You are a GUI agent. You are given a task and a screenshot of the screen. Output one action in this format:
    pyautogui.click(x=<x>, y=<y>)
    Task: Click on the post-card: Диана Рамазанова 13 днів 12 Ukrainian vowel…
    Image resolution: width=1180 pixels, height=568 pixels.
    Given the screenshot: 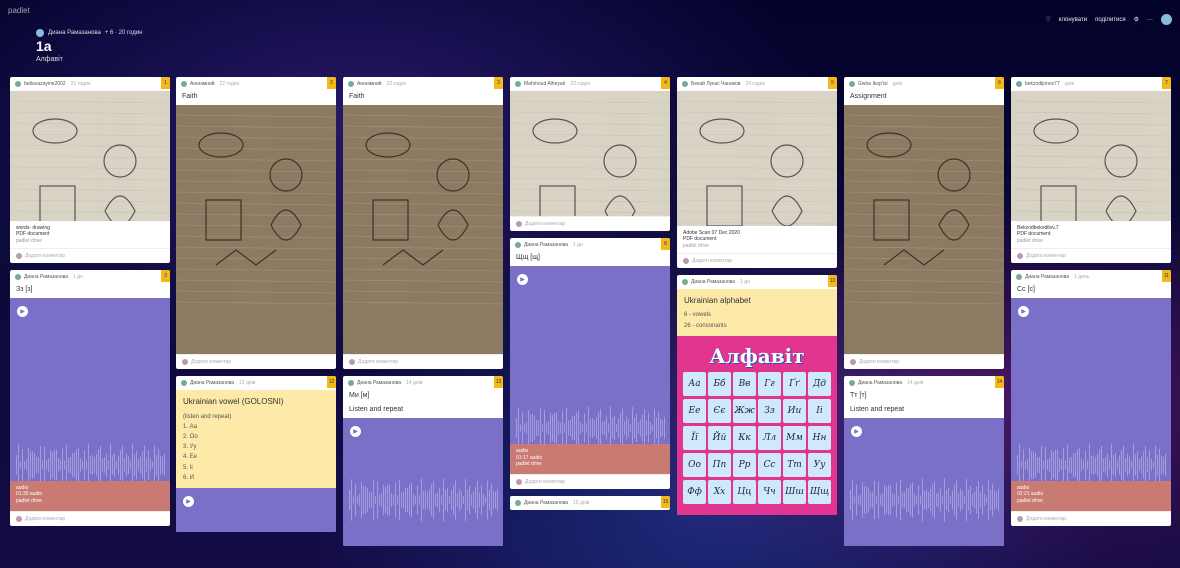 What is the action you would take?
    pyautogui.click(x=256, y=454)
    